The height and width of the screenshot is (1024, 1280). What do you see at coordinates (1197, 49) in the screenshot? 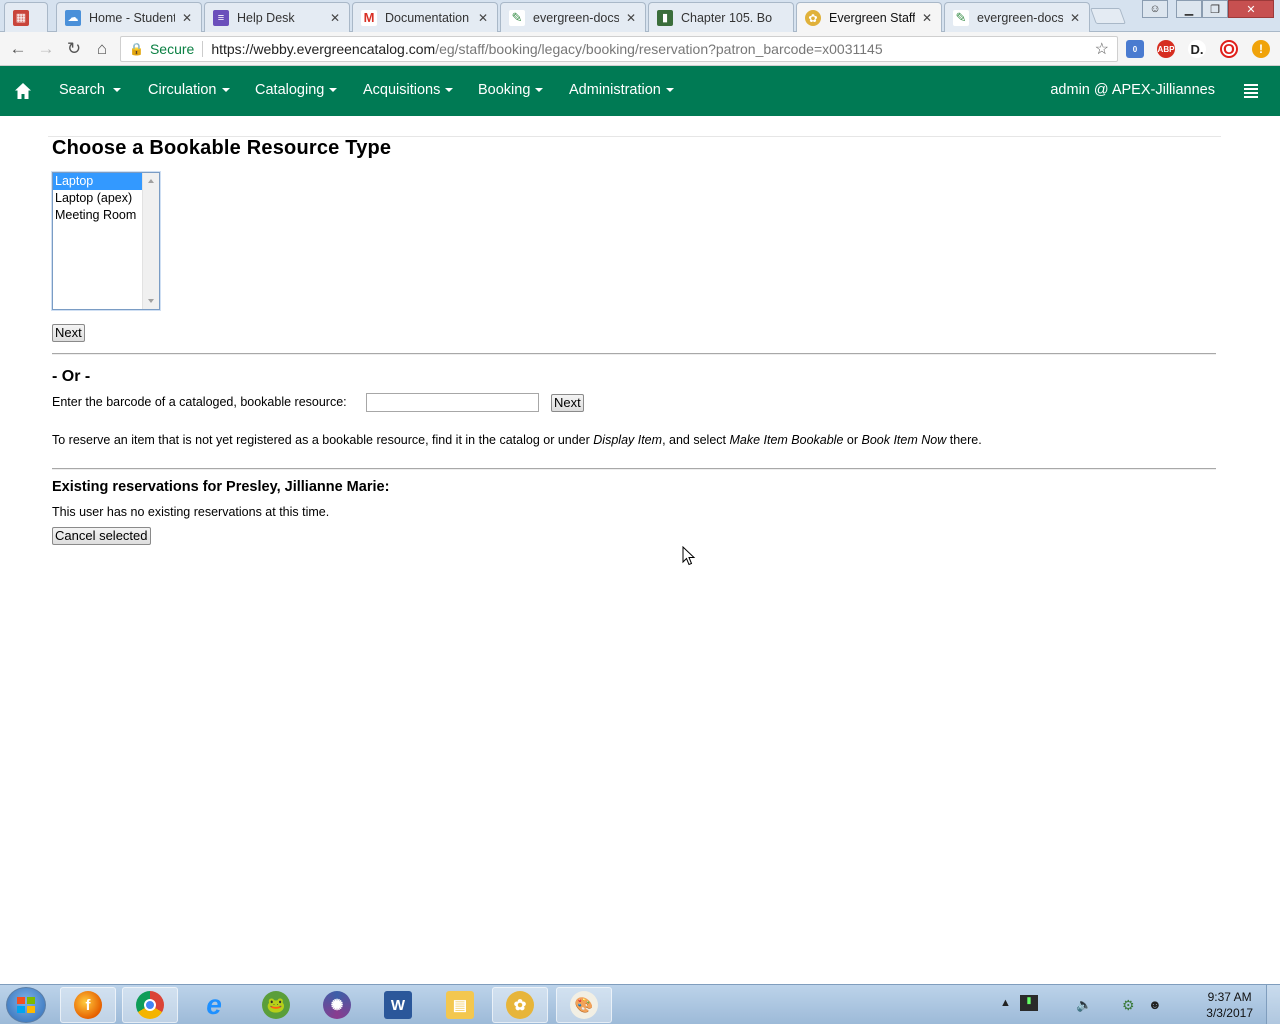
I see `dashlane-icon: D.` at bounding box center [1197, 49].